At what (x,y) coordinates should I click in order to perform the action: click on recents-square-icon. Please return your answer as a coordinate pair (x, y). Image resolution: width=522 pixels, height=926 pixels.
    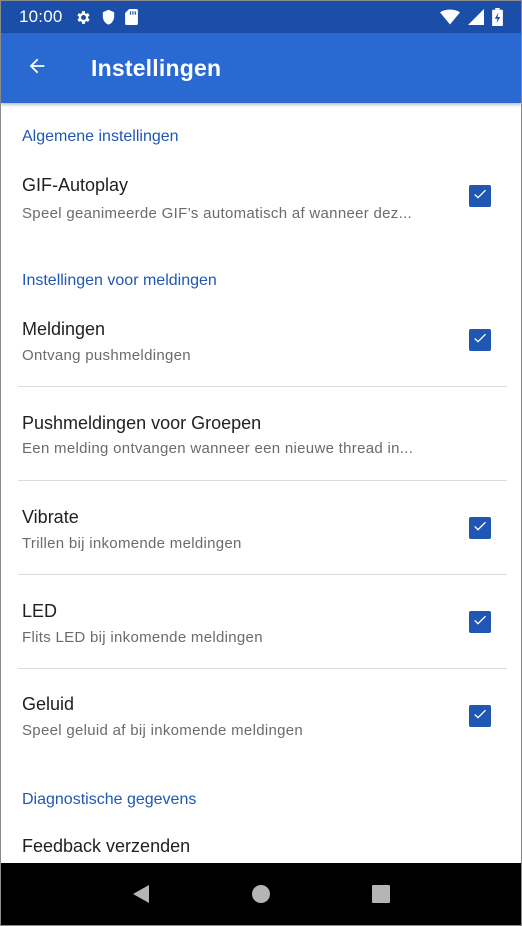
    Looking at the image, I should click on (381, 894).